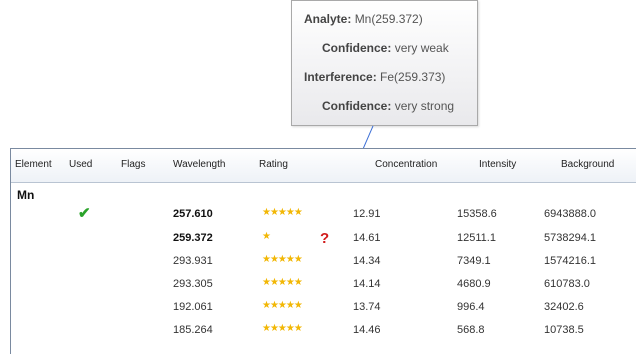  Describe the element at coordinates (564, 307) in the screenshot. I see `background-cell: 32402.6` at that location.